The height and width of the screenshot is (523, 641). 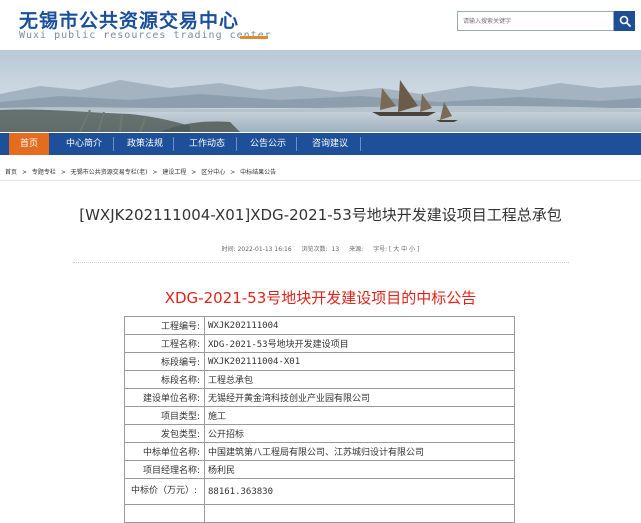 What do you see at coordinates (359, 415) in the screenshot?
I see `field-value: 施工` at bounding box center [359, 415].